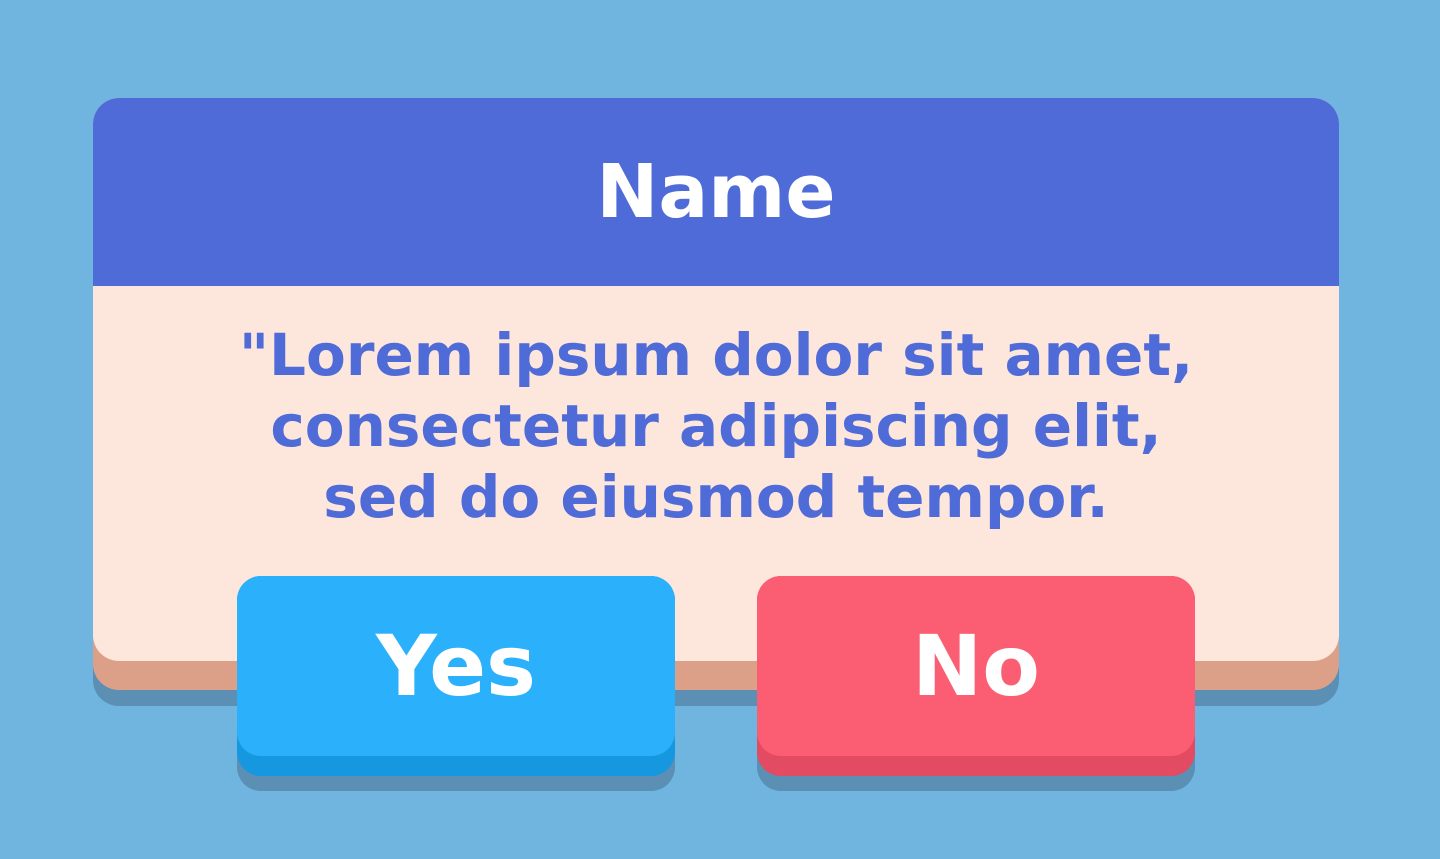 This screenshot has height=859, width=1440. I want to click on yes-button-face: Yes, so click(456, 666).